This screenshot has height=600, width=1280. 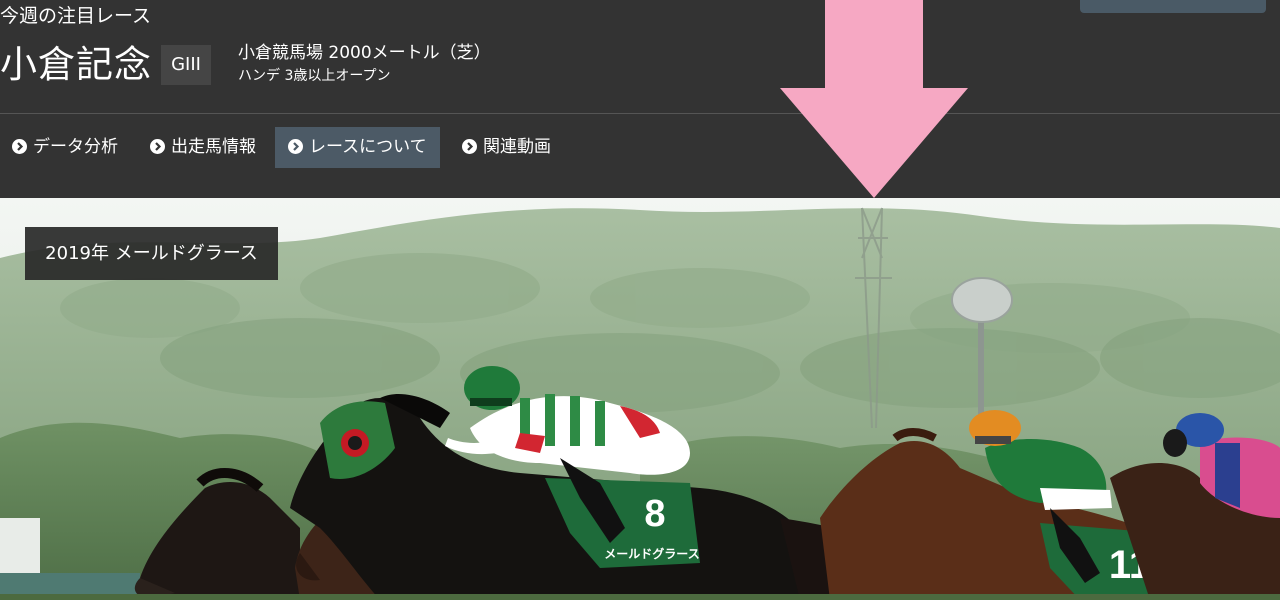 What do you see at coordinates (640, 113) in the screenshot?
I see `header-divider` at bounding box center [640, 113].